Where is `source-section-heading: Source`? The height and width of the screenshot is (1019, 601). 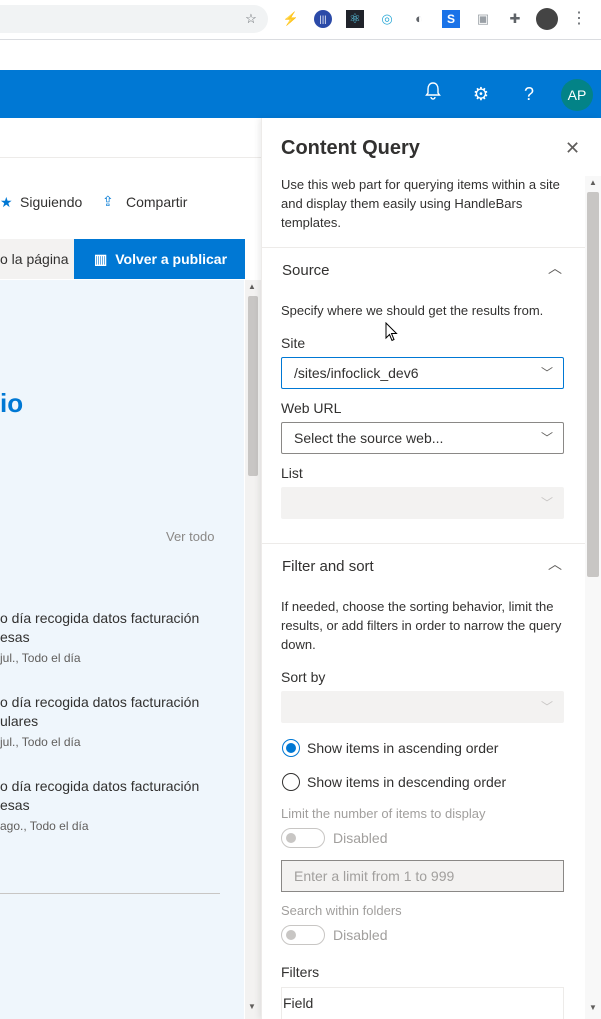
source-section-heading: Source is located at coordinates (306, 270).